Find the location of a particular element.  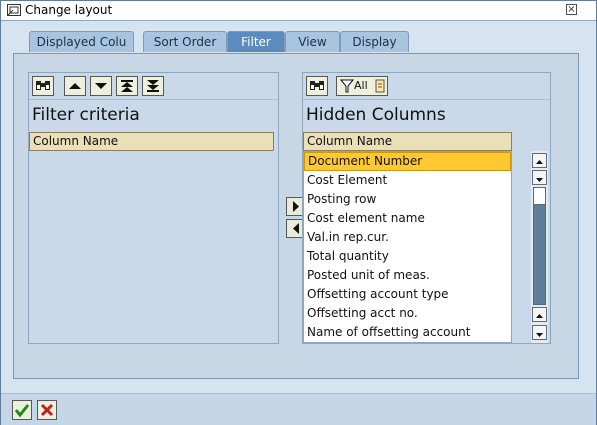

hidden-column-header: Column Name is located at coordinates (407, 141).